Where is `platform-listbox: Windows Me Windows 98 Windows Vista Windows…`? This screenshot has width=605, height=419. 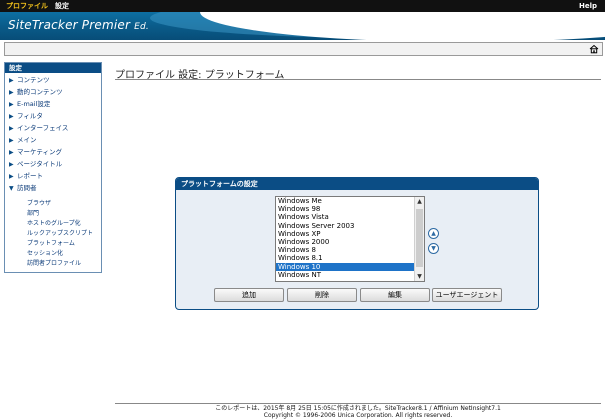
platform-listbox: Windows Me Windows 98 Windows Vista Windows… is located at coordinates (350, 239).